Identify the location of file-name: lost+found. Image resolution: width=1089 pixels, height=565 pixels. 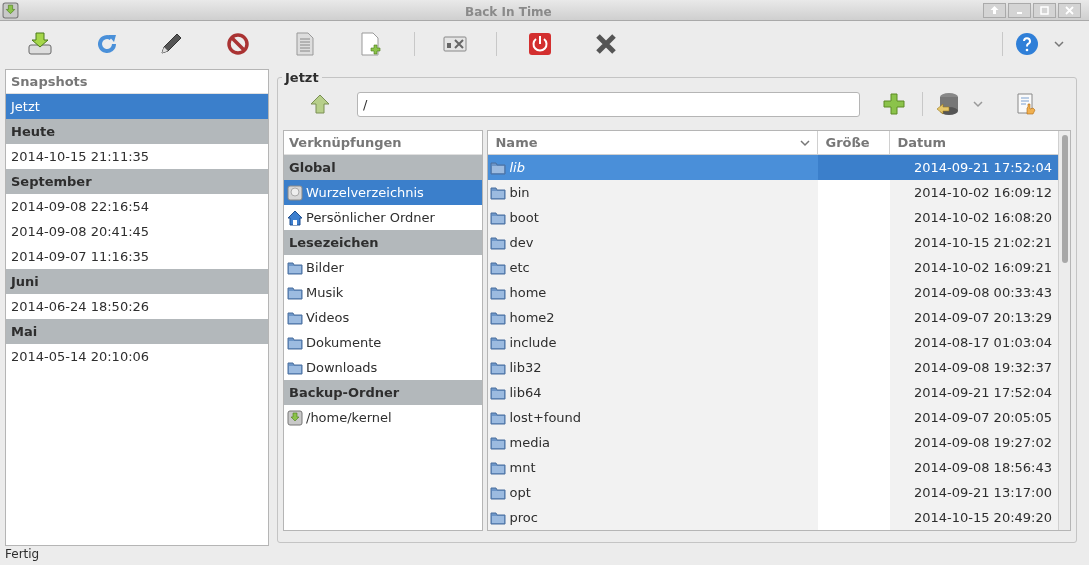
(545, 417).